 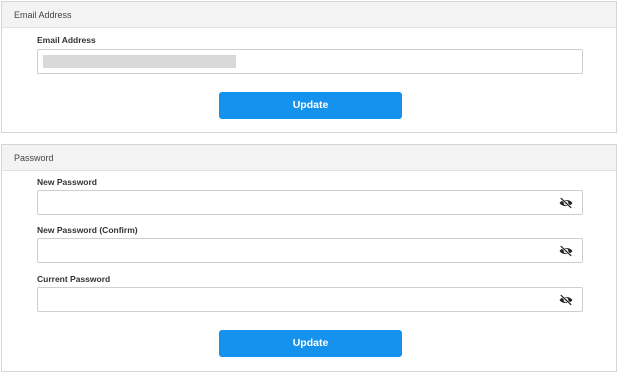 What do you see at coordinates (87, 230) in the screenshot?
I see `new-password-confirm-label: New Password (Confirm)` at bounding box center [87, 230].